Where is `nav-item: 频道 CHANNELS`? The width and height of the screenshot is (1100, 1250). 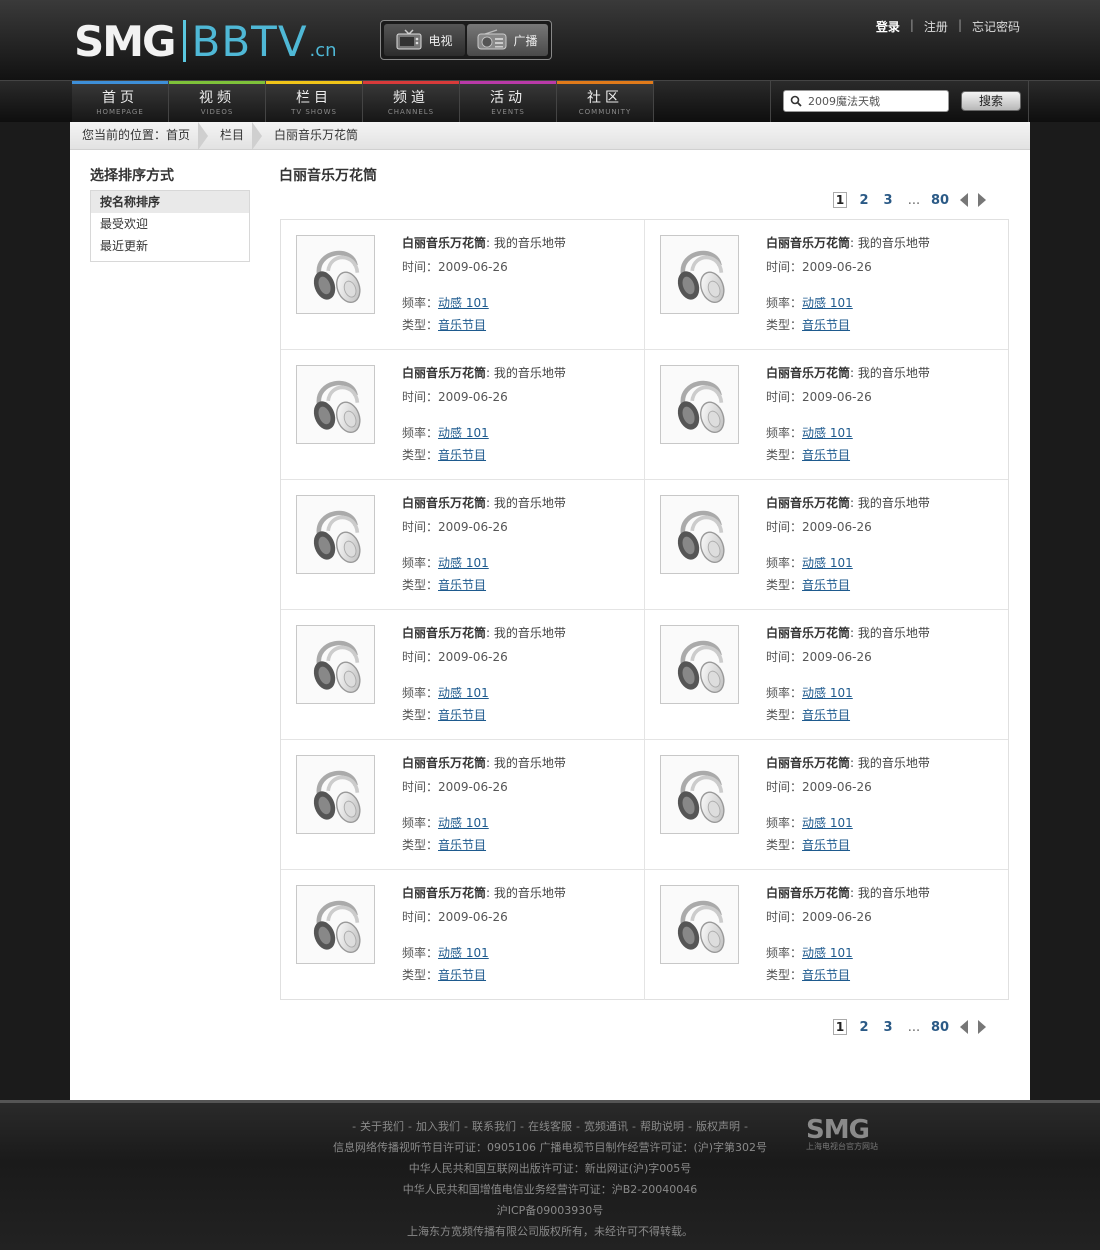 nav-item: 频道 CHANNELS is located at coordinates (411, 101).